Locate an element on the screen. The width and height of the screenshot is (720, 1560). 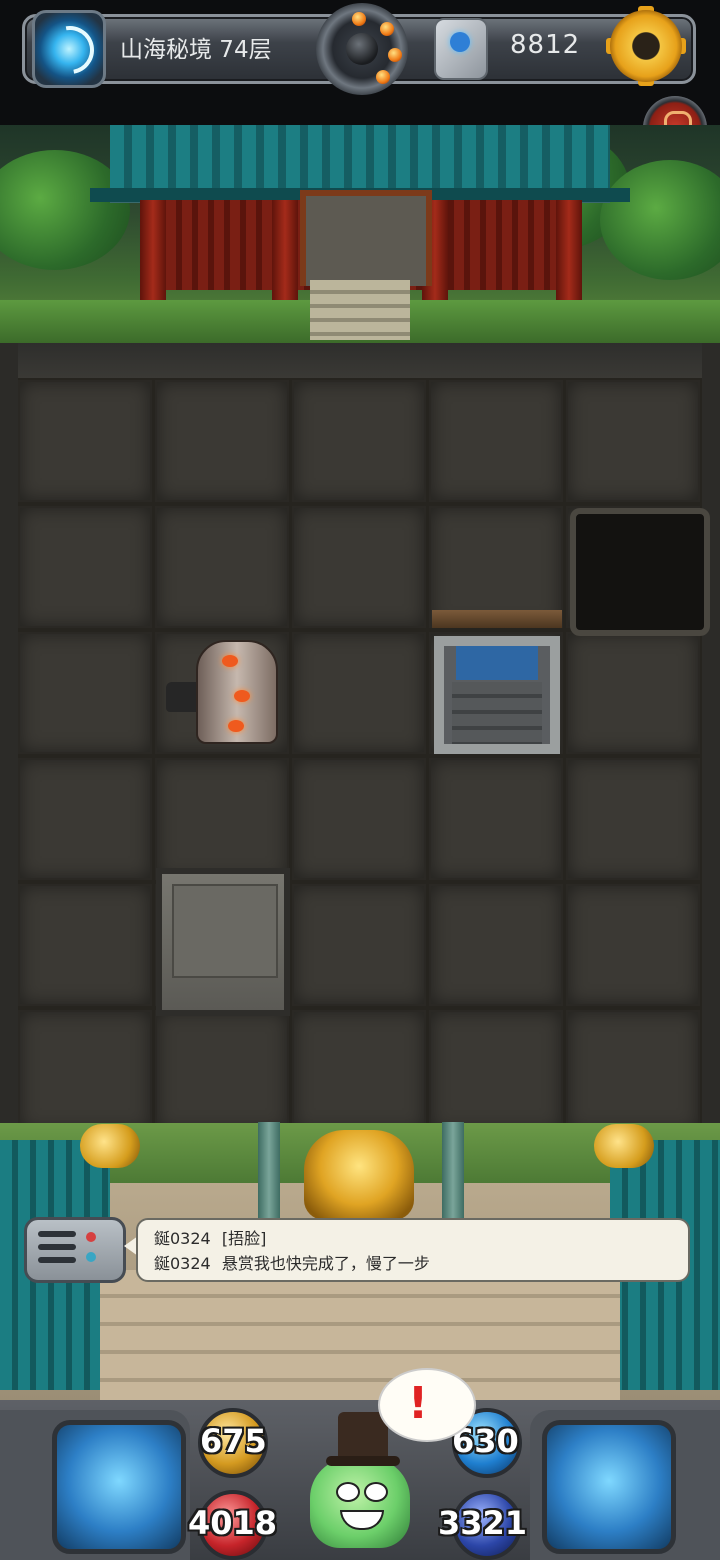
mana-value: 3321 is located at coordinates (483, 1523).